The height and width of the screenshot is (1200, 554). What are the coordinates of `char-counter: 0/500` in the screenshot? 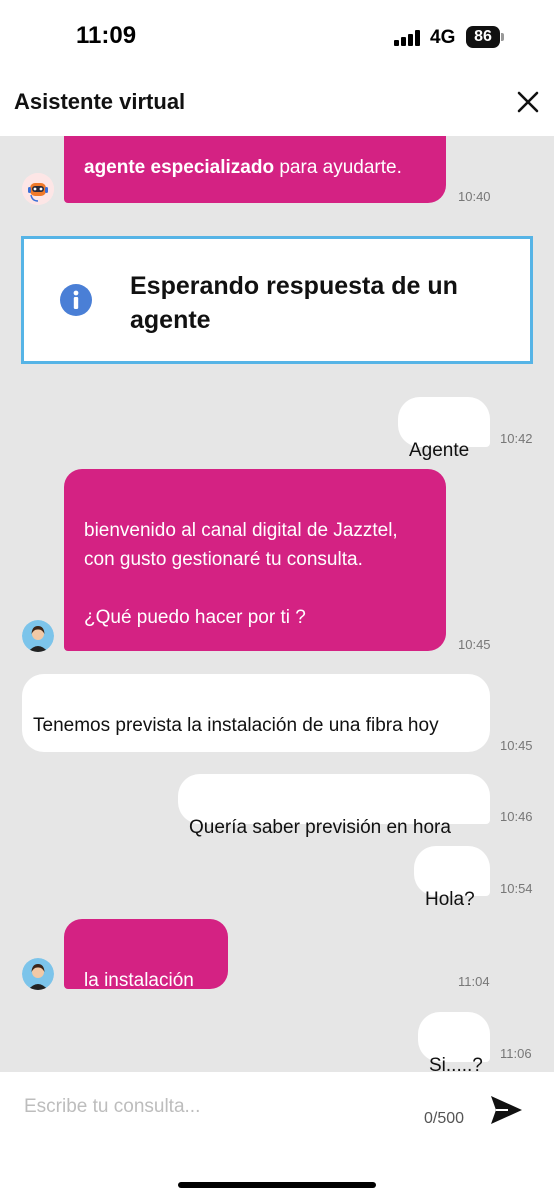 It's located at (444, 1118).